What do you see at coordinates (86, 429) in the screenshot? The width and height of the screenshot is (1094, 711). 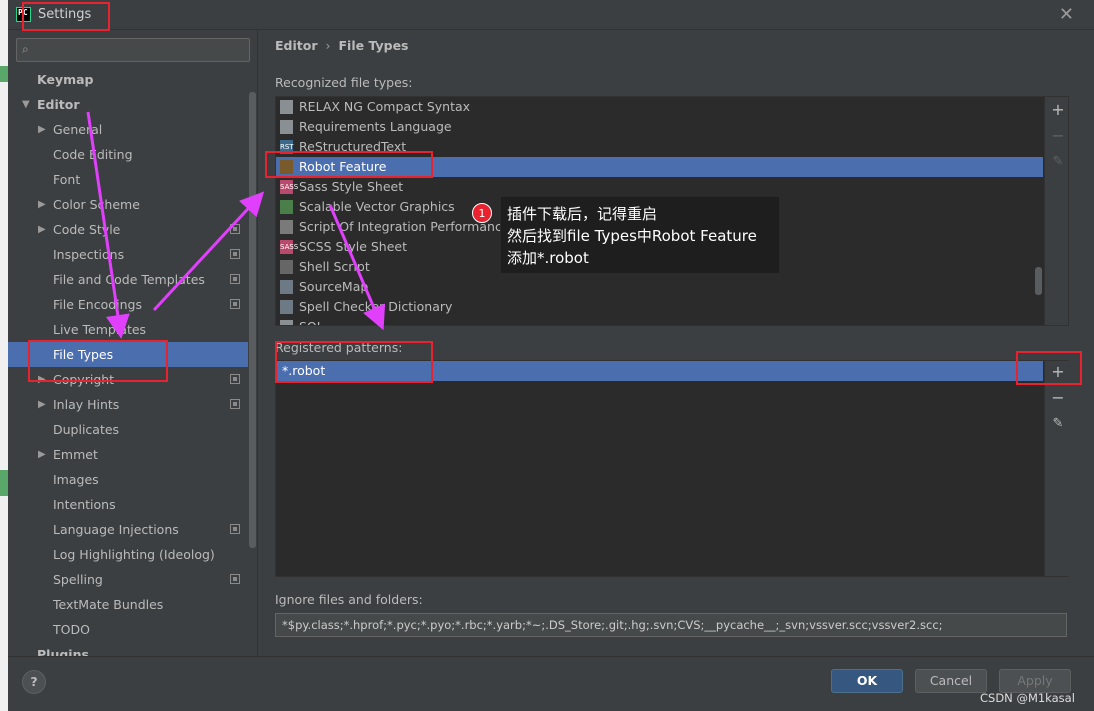 I see `sidebar-item-label: Duplicates` at bounding box center [86, 429].